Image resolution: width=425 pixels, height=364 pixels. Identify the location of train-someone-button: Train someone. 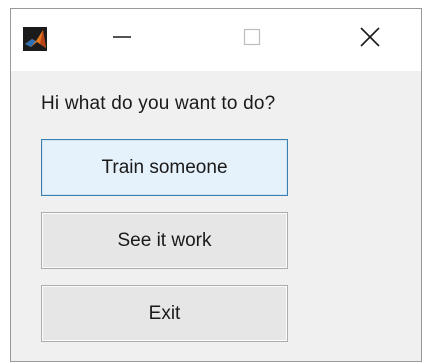
(164, 167).